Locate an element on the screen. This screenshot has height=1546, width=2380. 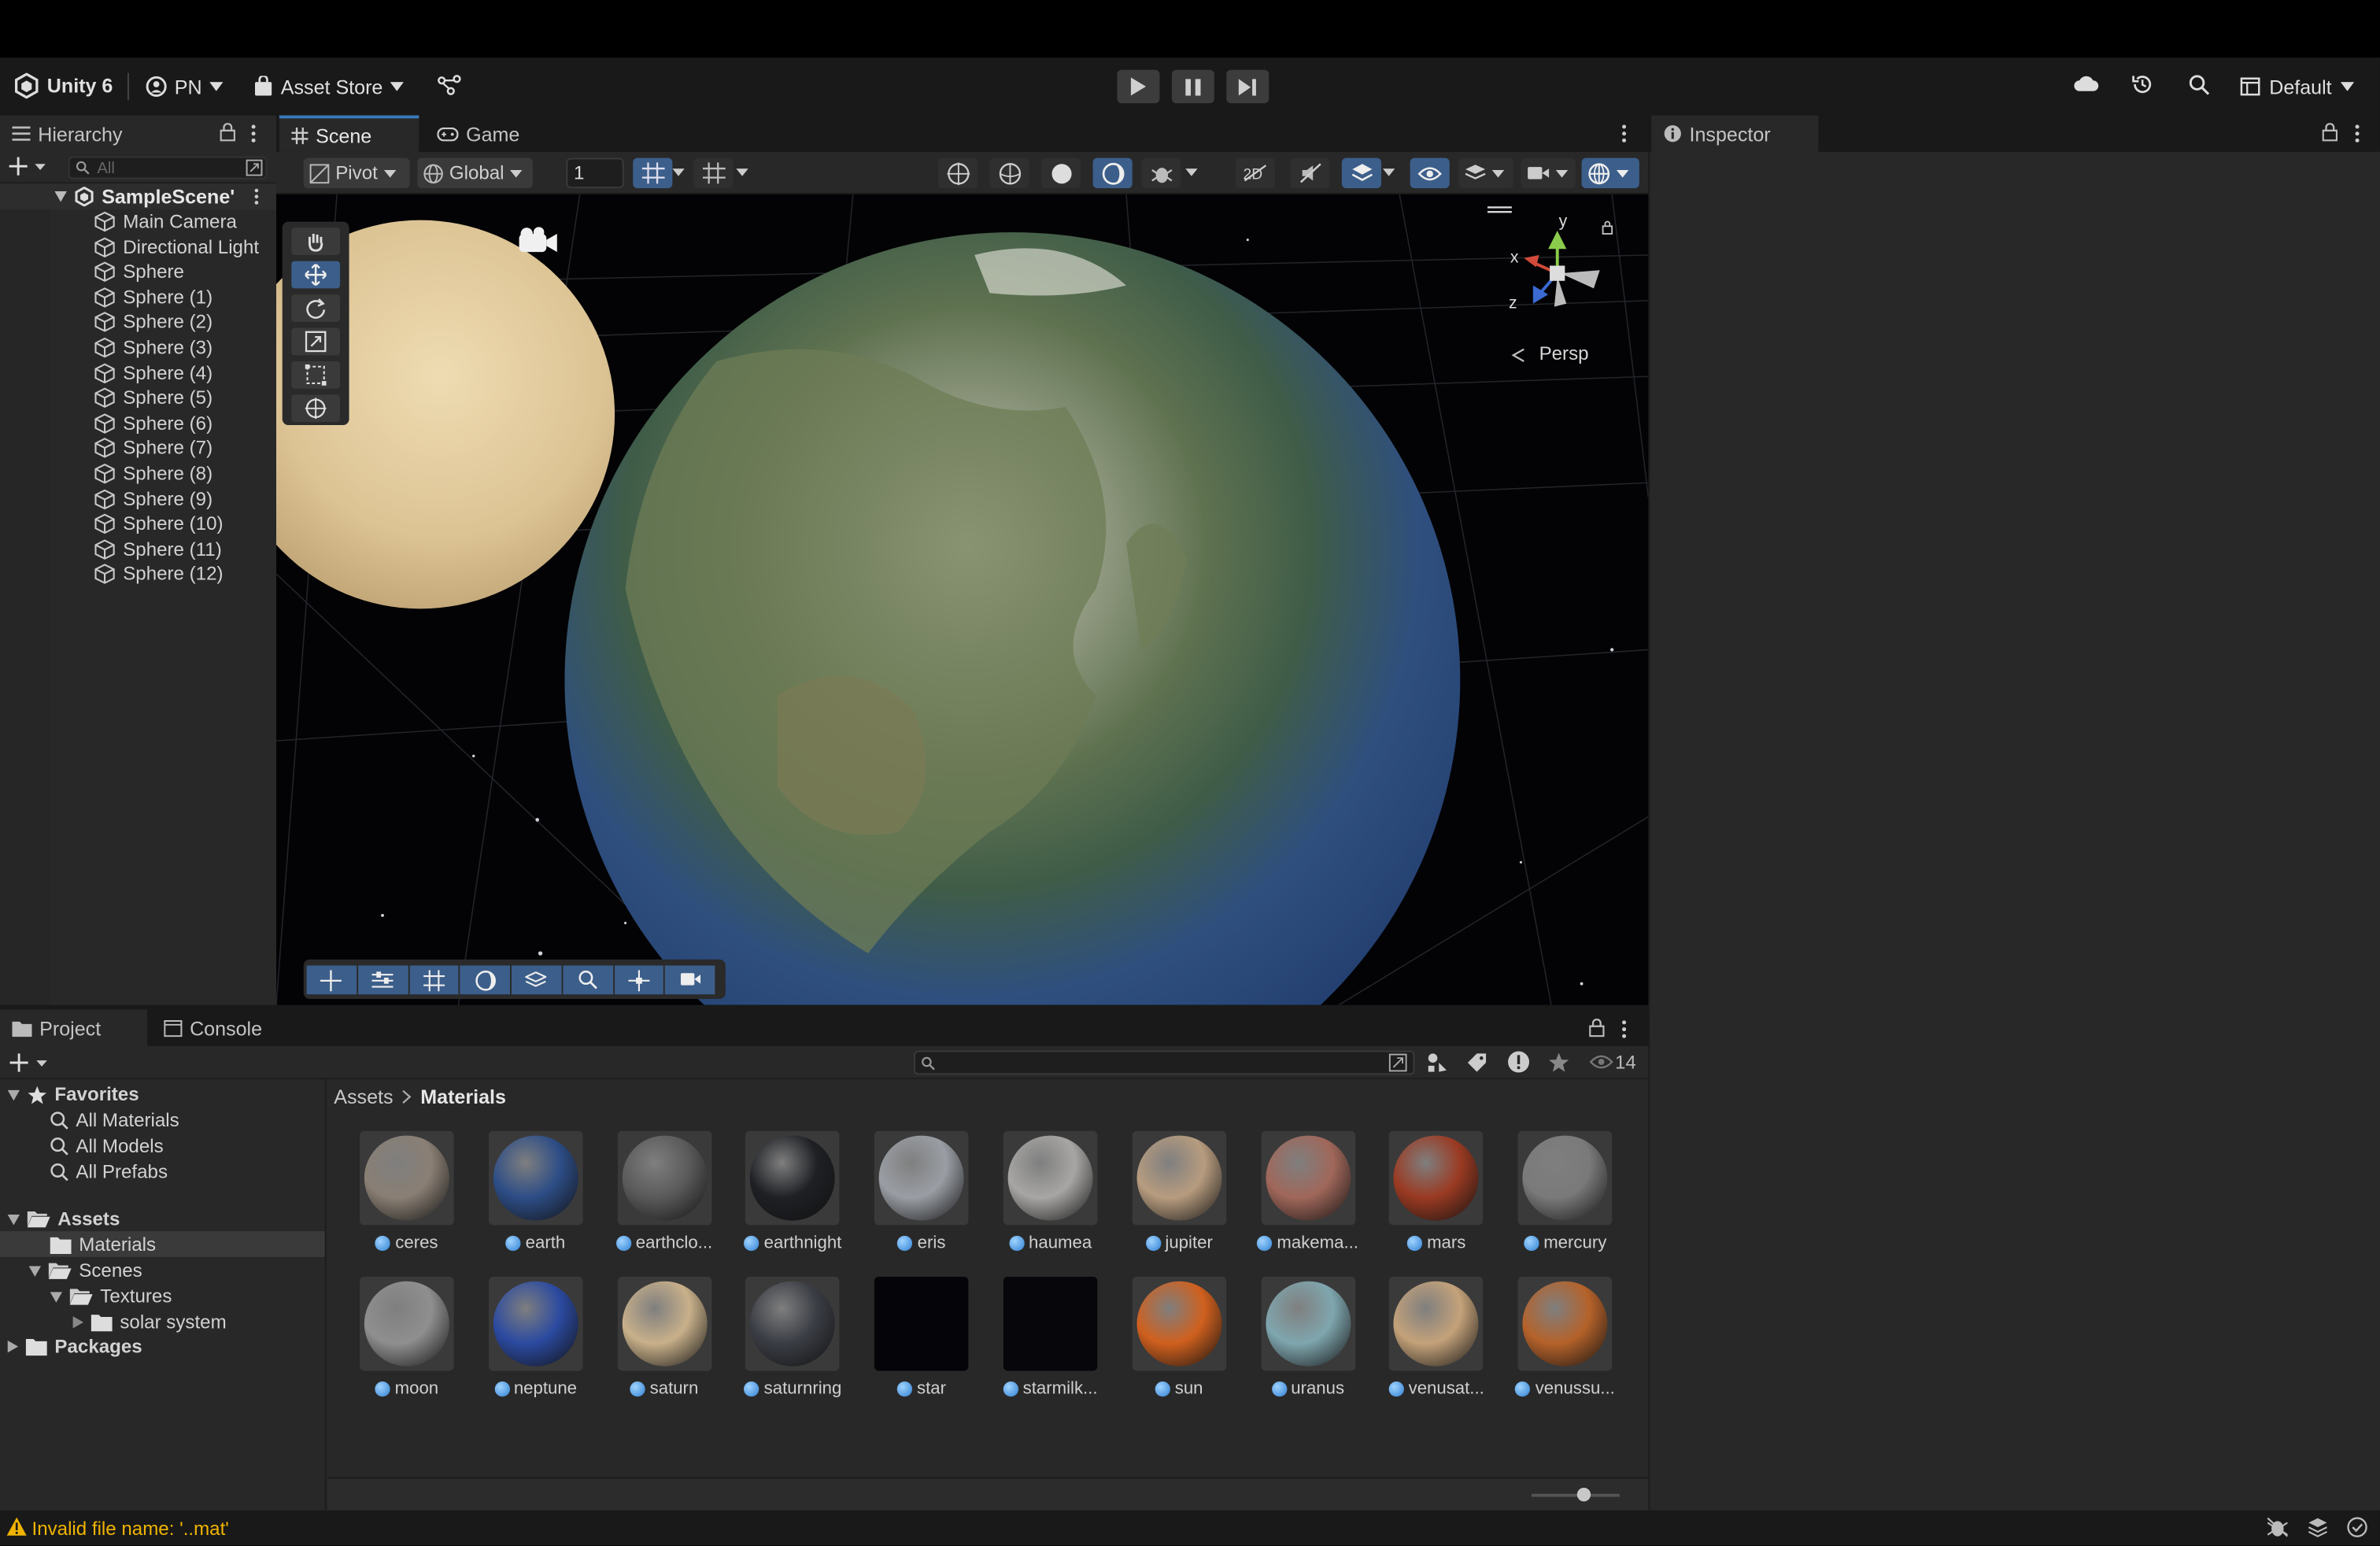
search-filter-icon is located at coordinates (1397, 1062).